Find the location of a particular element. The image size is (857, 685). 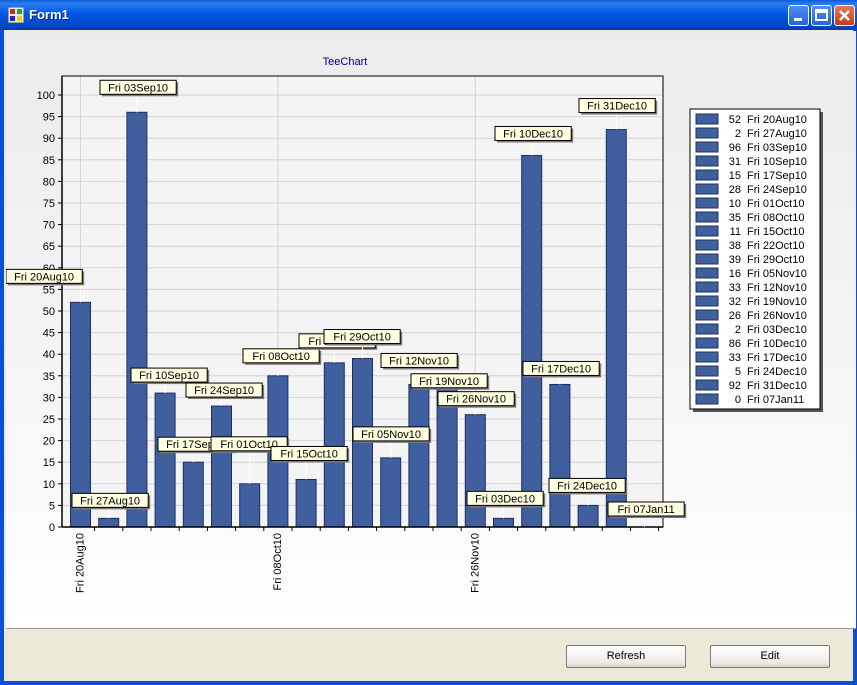

bar-label: Fri 10Sep10 is located at coordinates (169, 376).